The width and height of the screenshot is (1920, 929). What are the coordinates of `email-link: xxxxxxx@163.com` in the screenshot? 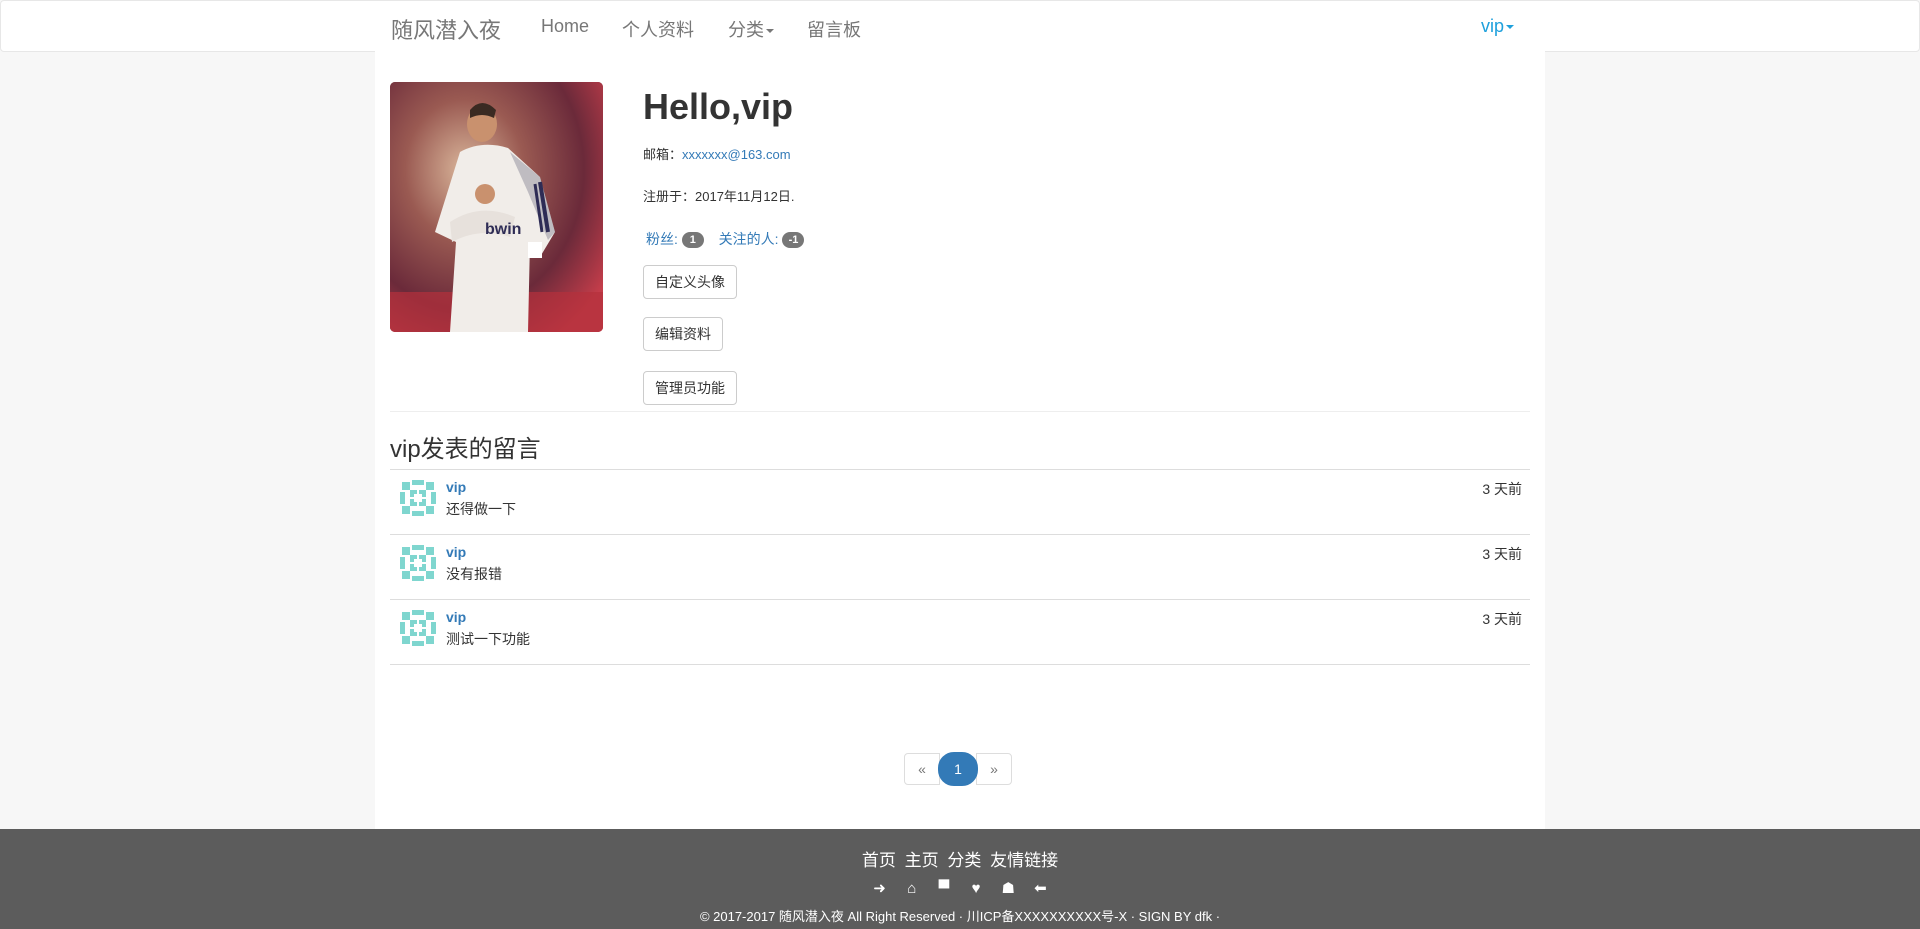 It's located at (736, 154).